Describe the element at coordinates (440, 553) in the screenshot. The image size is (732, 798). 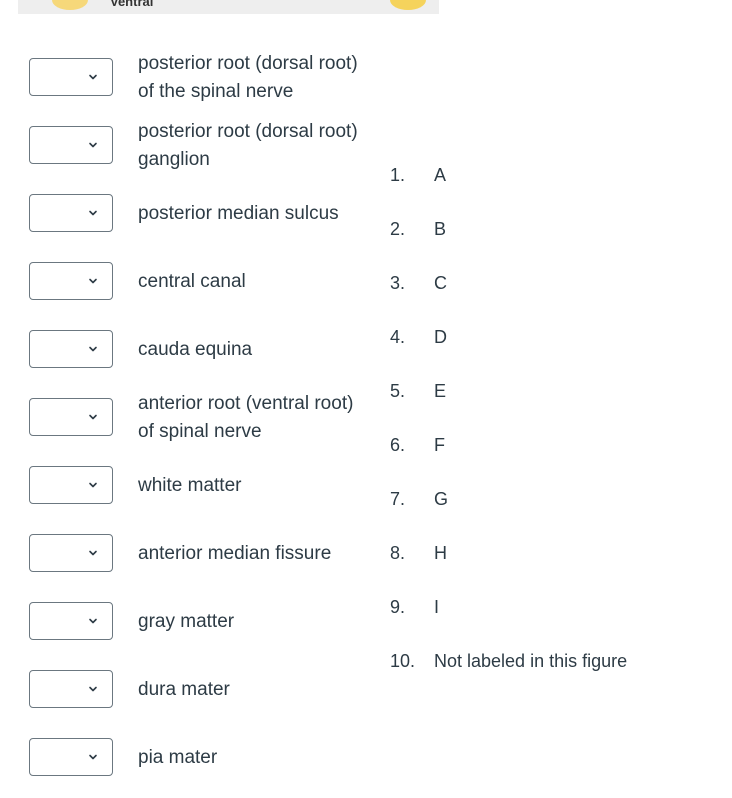
I see `option-text: H` at that location.